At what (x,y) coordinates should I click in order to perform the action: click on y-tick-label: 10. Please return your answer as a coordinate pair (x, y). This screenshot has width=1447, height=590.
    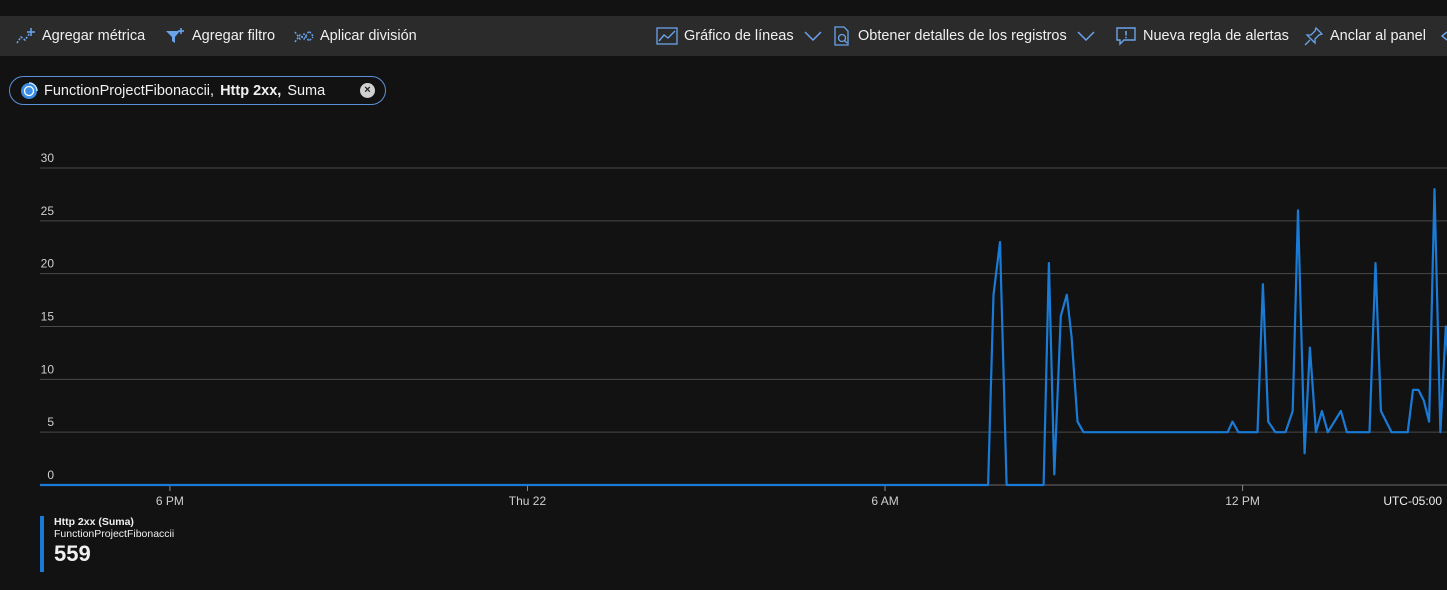
    Looking at the image, I should click on (48, 369).